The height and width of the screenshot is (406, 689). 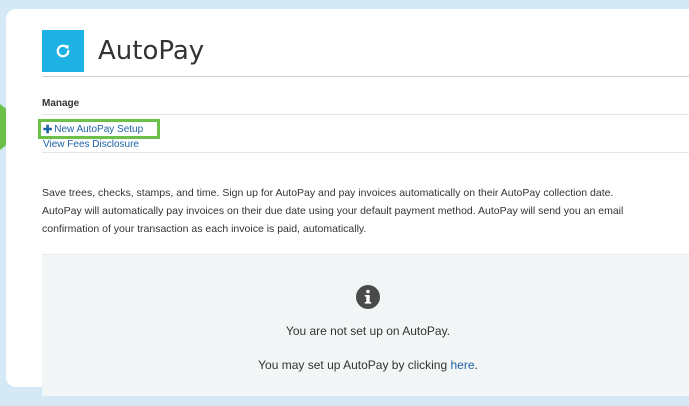 What do you see at coordinates (365, 152) in the screenshot?
I see `links-divider` at bounding box center [365, 152].